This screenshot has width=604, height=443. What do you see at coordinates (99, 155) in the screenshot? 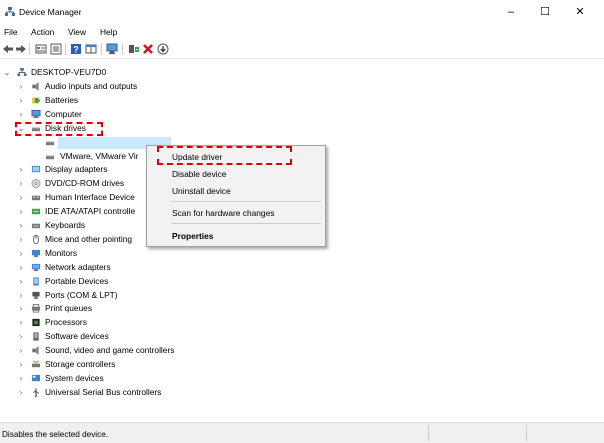
I see `tree-item-label: VMware, VMware Vir` at bounding box center [99, 155].